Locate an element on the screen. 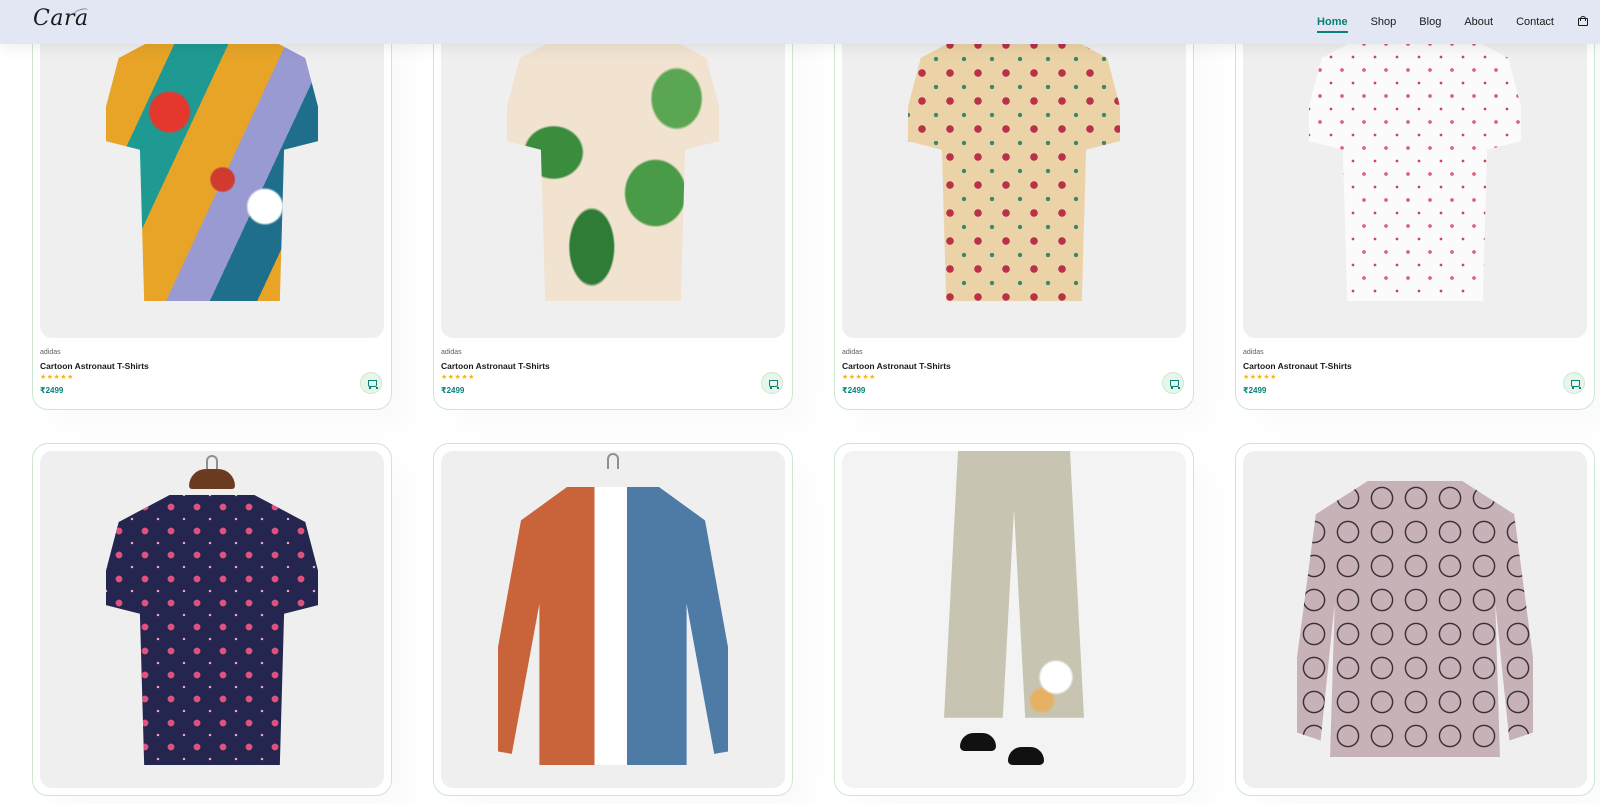  product-image-abstract-print-shirt is located at coordinates (212, 169).